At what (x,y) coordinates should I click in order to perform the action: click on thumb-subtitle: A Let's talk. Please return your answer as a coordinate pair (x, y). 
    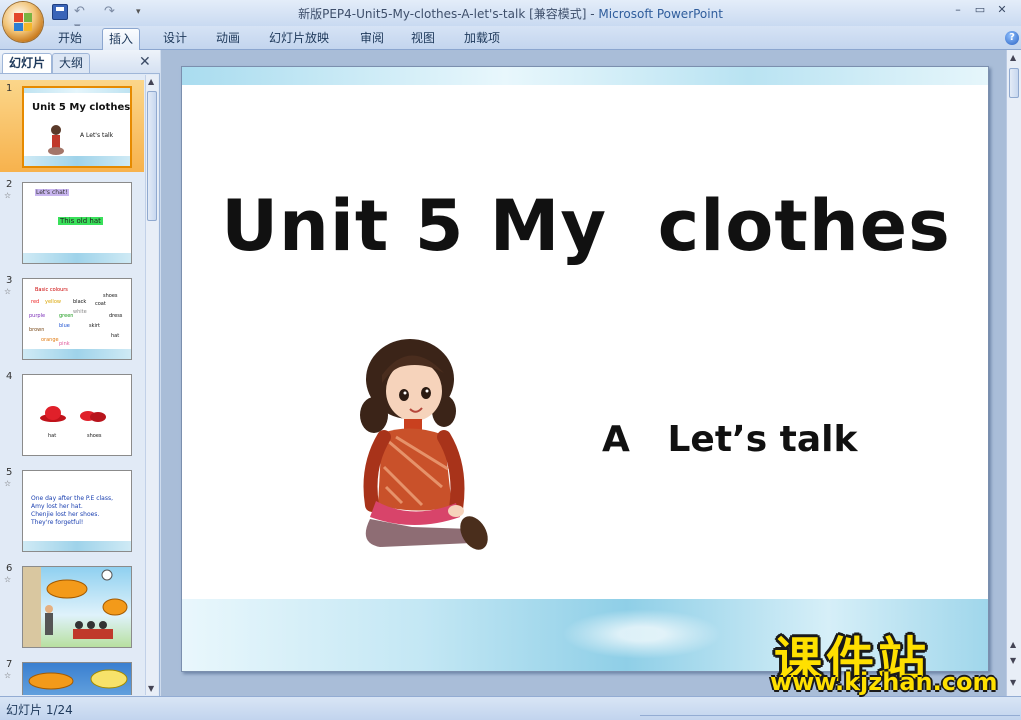
    Looking at the image, I should click on (97, 135).